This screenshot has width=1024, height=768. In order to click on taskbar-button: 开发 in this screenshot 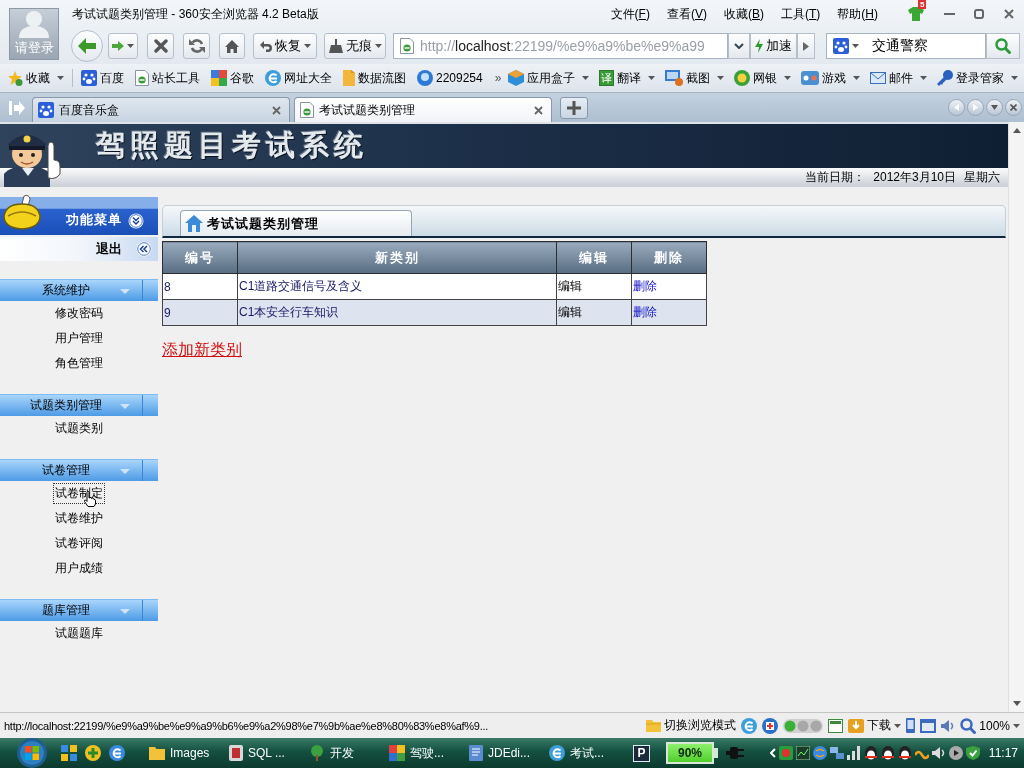, I will do `click(344, 753)`.